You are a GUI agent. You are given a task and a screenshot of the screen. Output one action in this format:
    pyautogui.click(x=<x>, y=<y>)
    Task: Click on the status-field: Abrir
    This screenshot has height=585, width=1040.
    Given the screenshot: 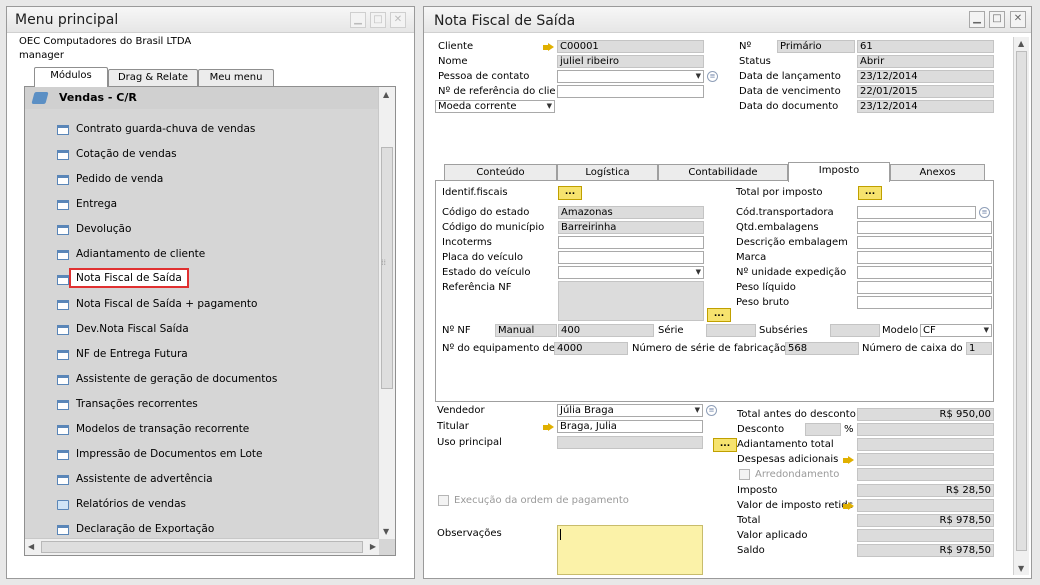 What is the action you would take?
    pyautogui.click(x=925, y=61)
    